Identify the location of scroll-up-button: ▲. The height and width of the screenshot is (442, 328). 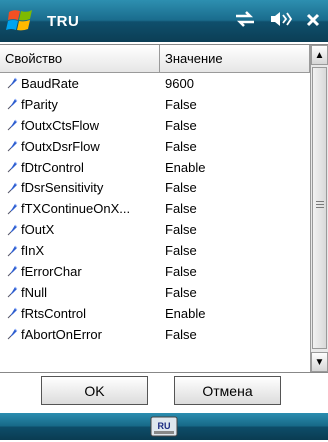
(319, 55).